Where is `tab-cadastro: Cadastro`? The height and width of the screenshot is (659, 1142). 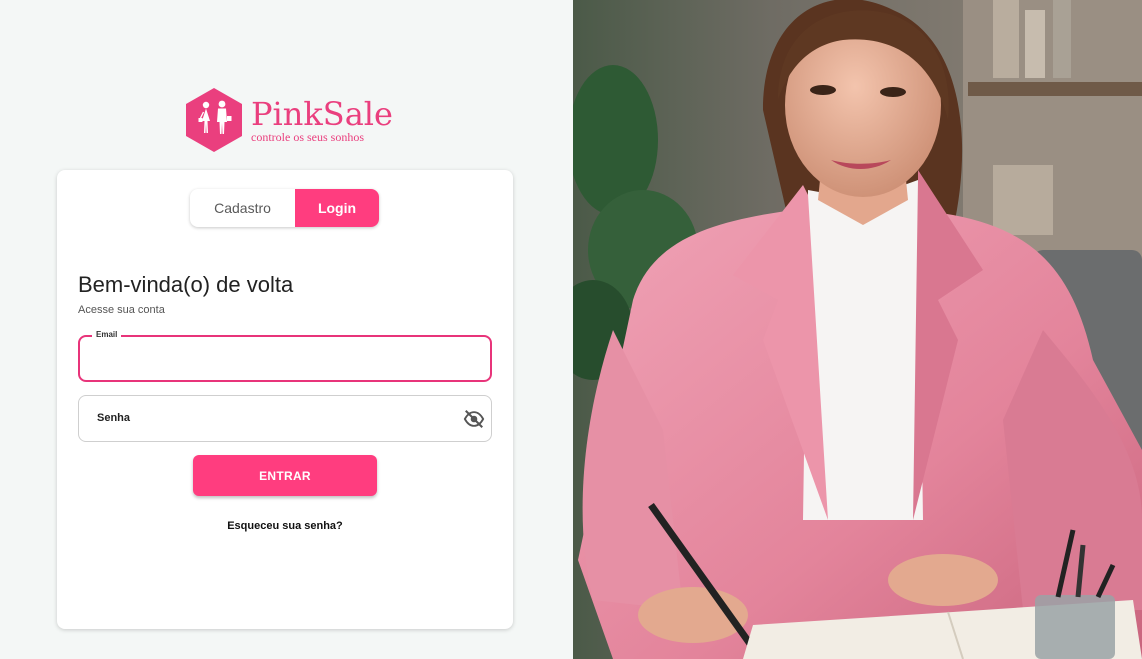
tab-cadastro: Cadastro is located at coordinates (242, 208).